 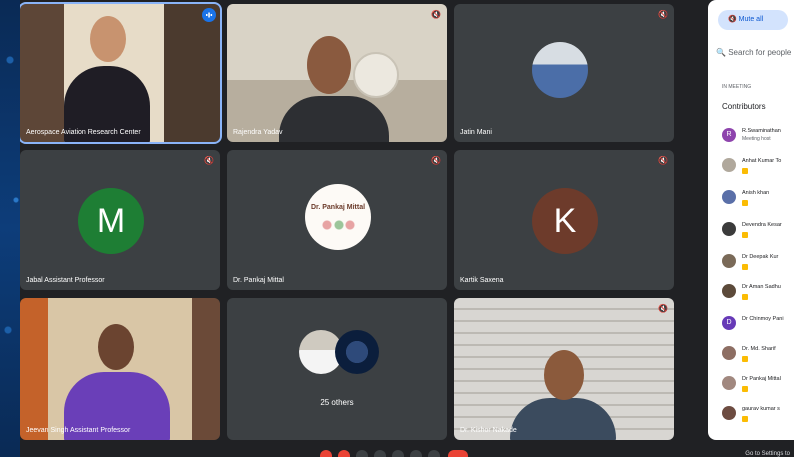 I want to click on participant-name: Kartik Saxena, so click(x=482, y=280).